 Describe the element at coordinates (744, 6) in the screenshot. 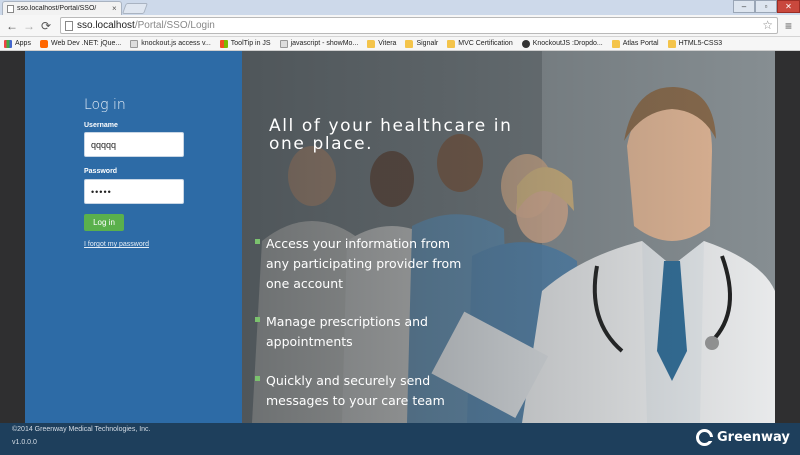

I see `minimize-button: –` at that location.